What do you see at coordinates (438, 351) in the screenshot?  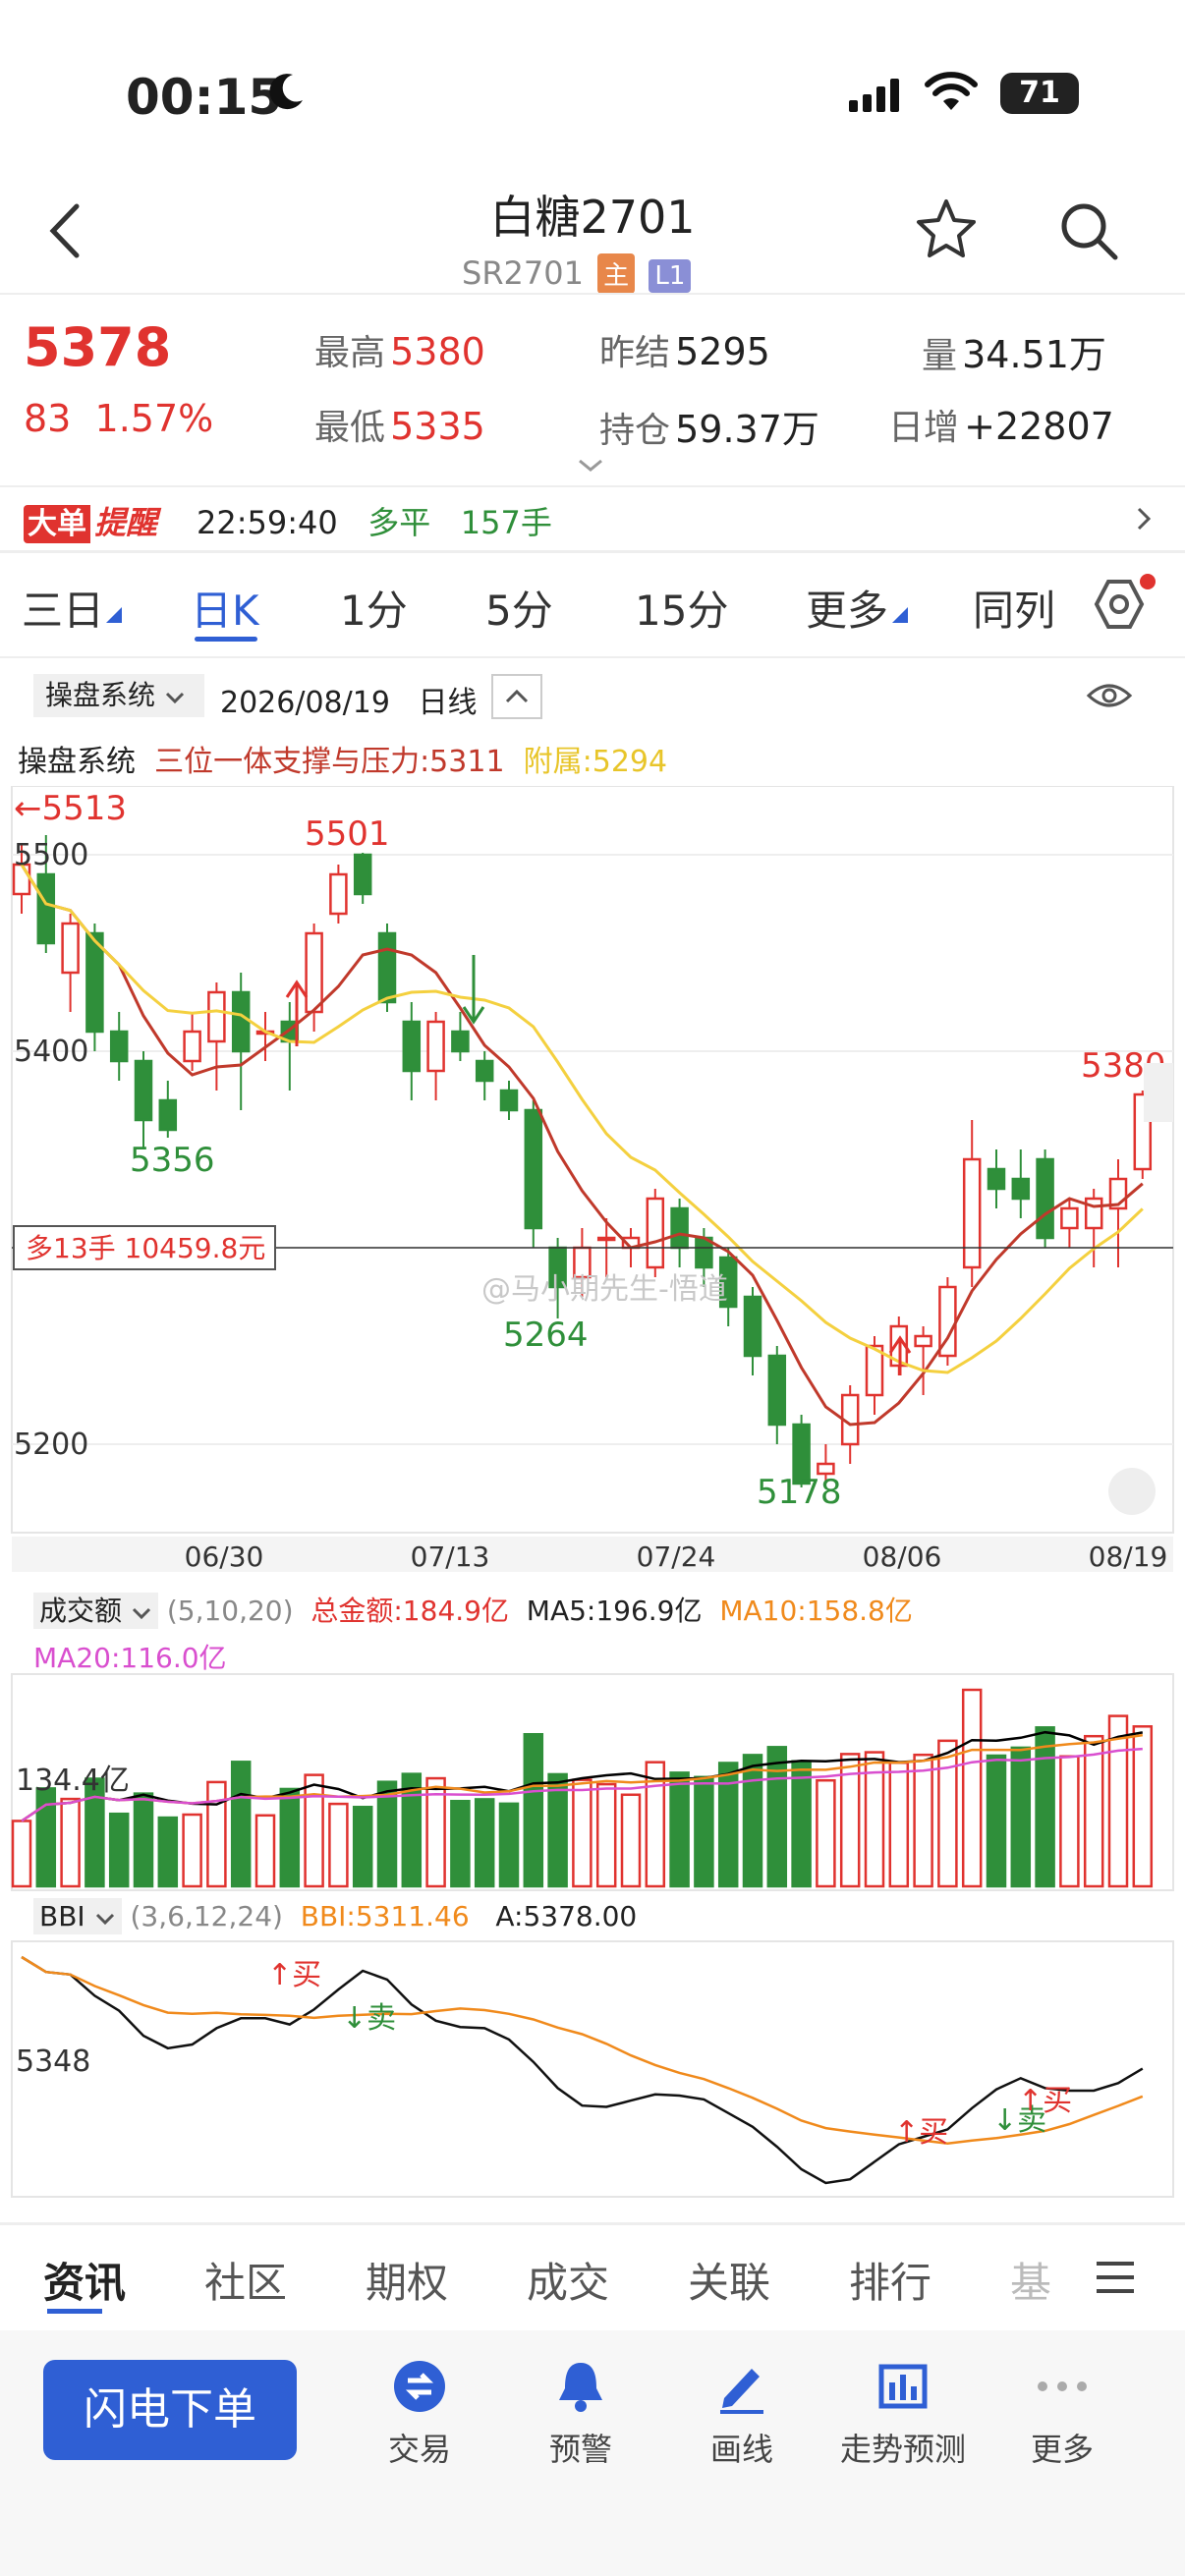 I see `high-value: 5380` at bounding box center [438, 351].